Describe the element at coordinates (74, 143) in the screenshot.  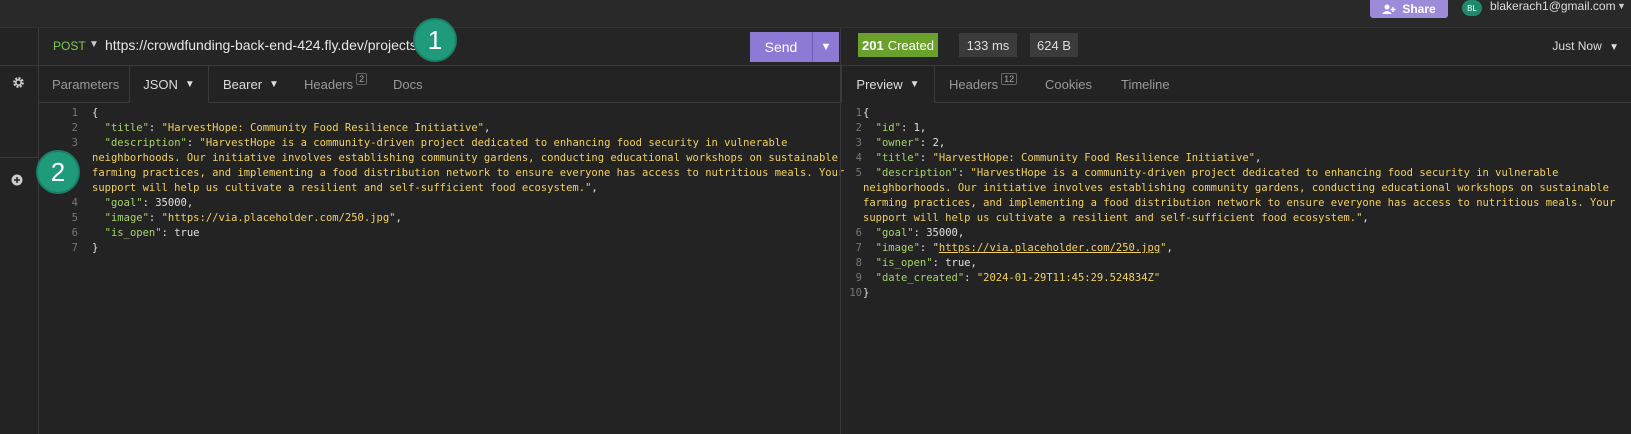
I see `line-number: 3` at that location.